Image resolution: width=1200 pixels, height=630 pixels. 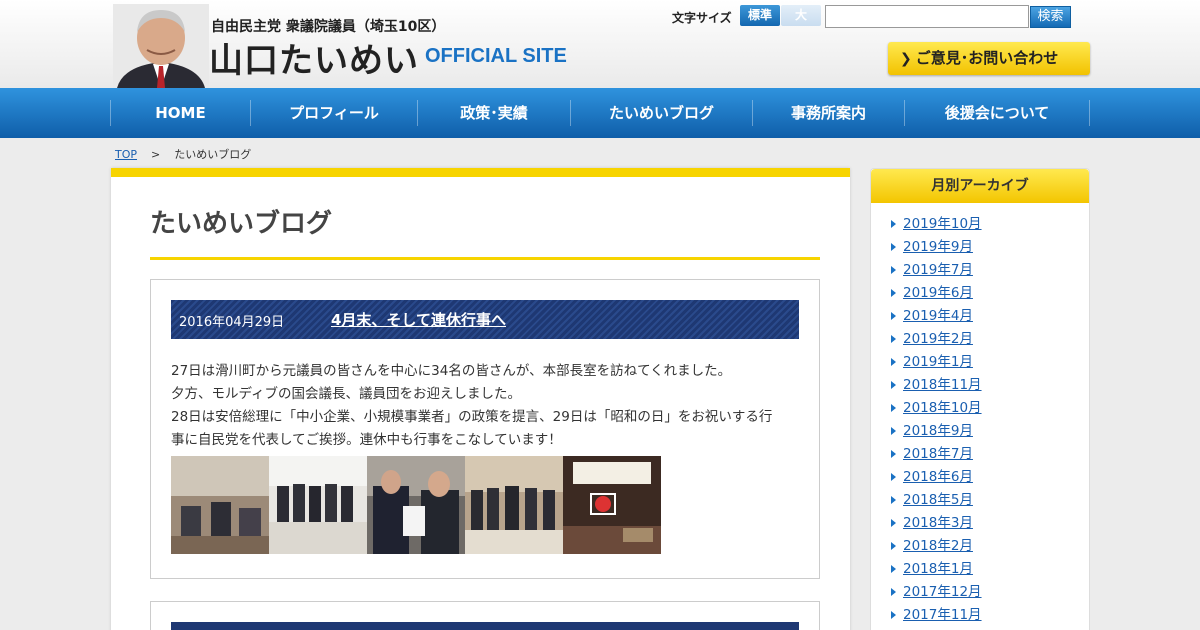 I want to click on font-size-normal-button: 標準, so click(x=760, y=15).